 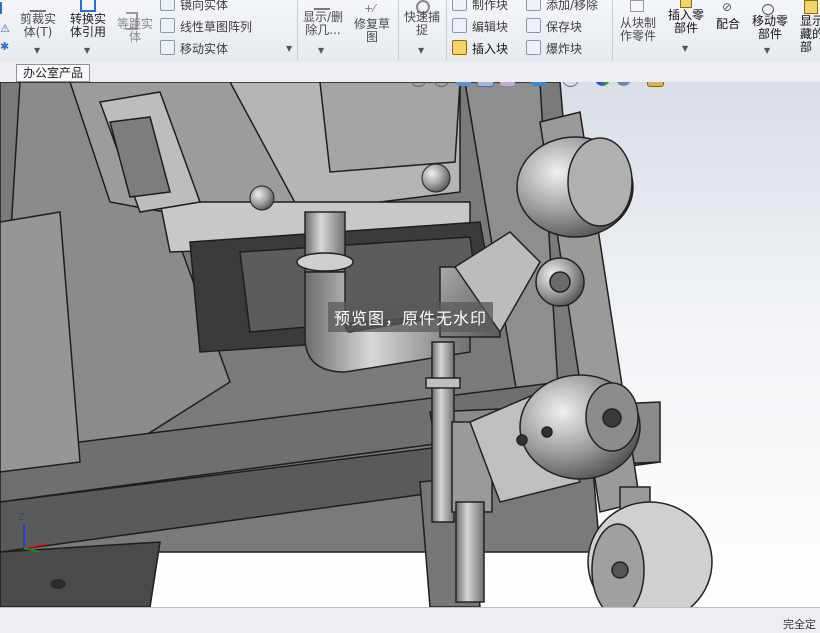 What do you see at coordinates (810, 34) in the screenshot?
I see `show-hidden-label: 显示 藏的 部` at bounding box center [810, 34].